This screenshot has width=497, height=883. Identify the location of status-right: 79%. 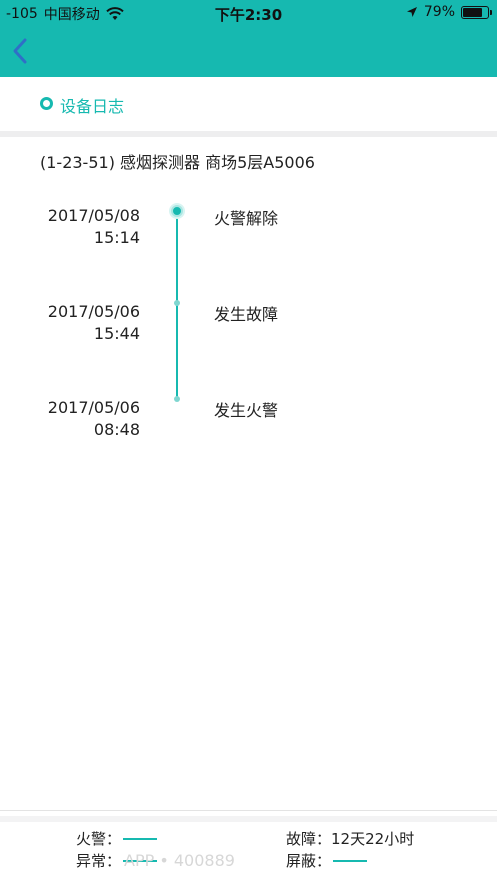
(449, 12).